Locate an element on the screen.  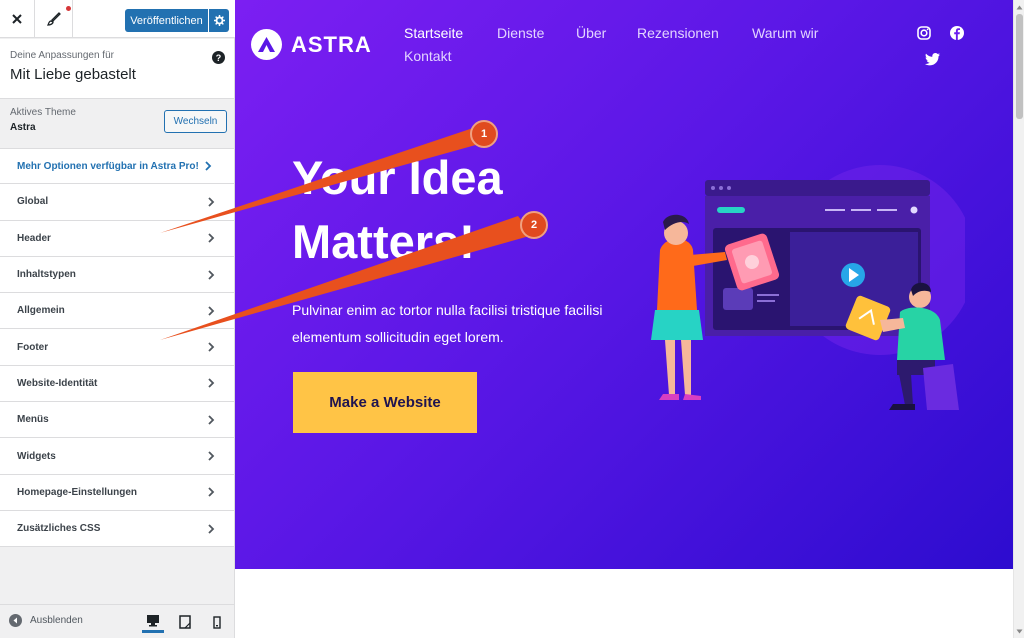
hide-controls-button: Ausblenden is located at coordinates (46, 620).